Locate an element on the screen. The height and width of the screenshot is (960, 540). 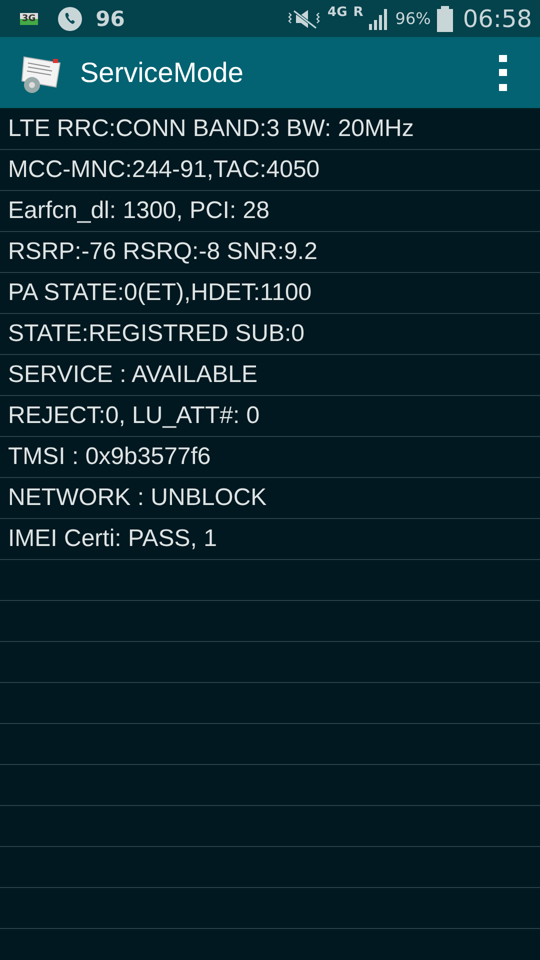
info-line: LTE RRC:CONN BAND:3 BW: 20MHz is located at coordinates (211, 129).